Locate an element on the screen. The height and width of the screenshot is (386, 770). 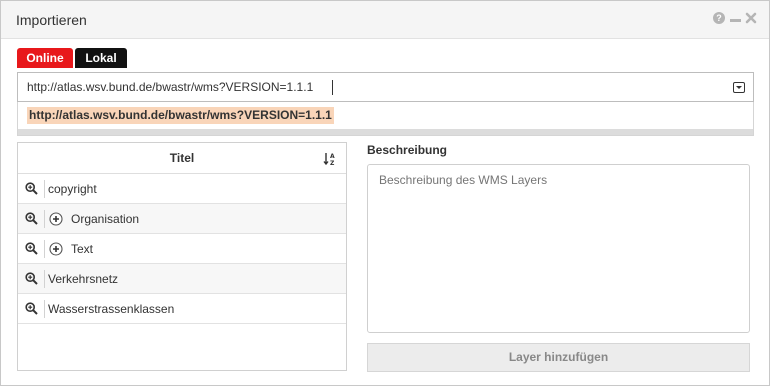
table-row: Verkehrsnetz is located at coordinates (182, 279).